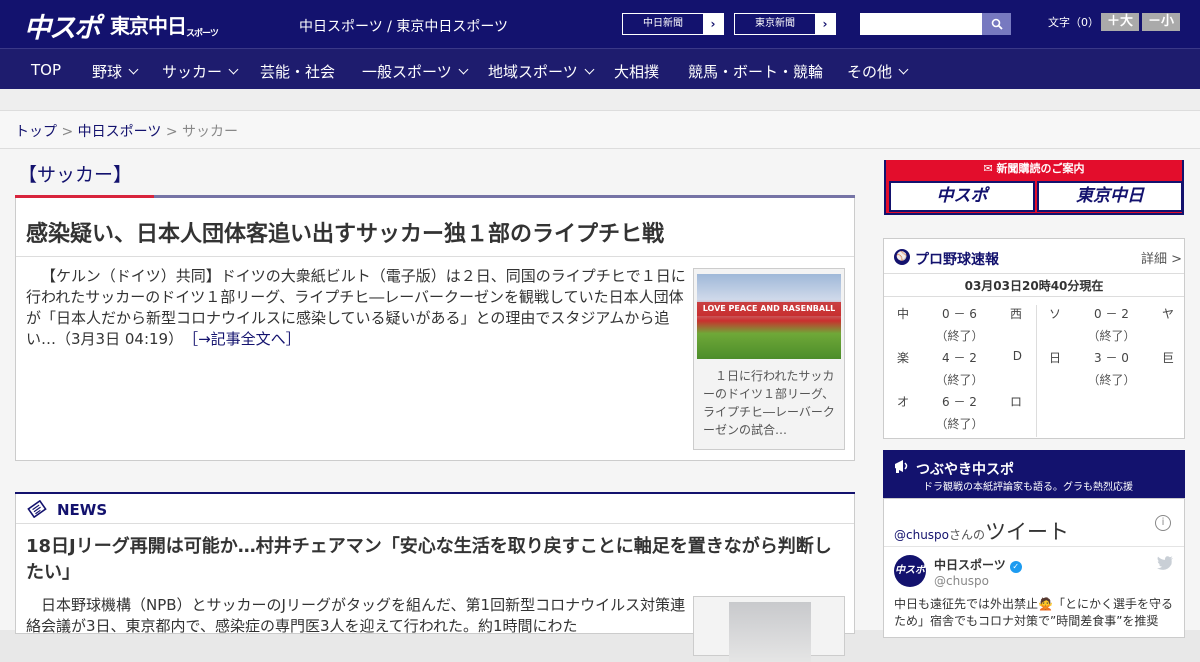 Image resolution: width=1200 pixels, height=662 pixels. Describe the element at coordinates (1034, 286) in the screenshot. I see `baseball-timestamp: 03月03日20時40分現在` at that location.